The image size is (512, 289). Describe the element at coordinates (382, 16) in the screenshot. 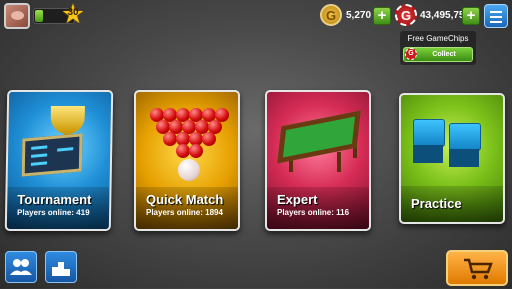

I see `add-gold-button: +` at that location.